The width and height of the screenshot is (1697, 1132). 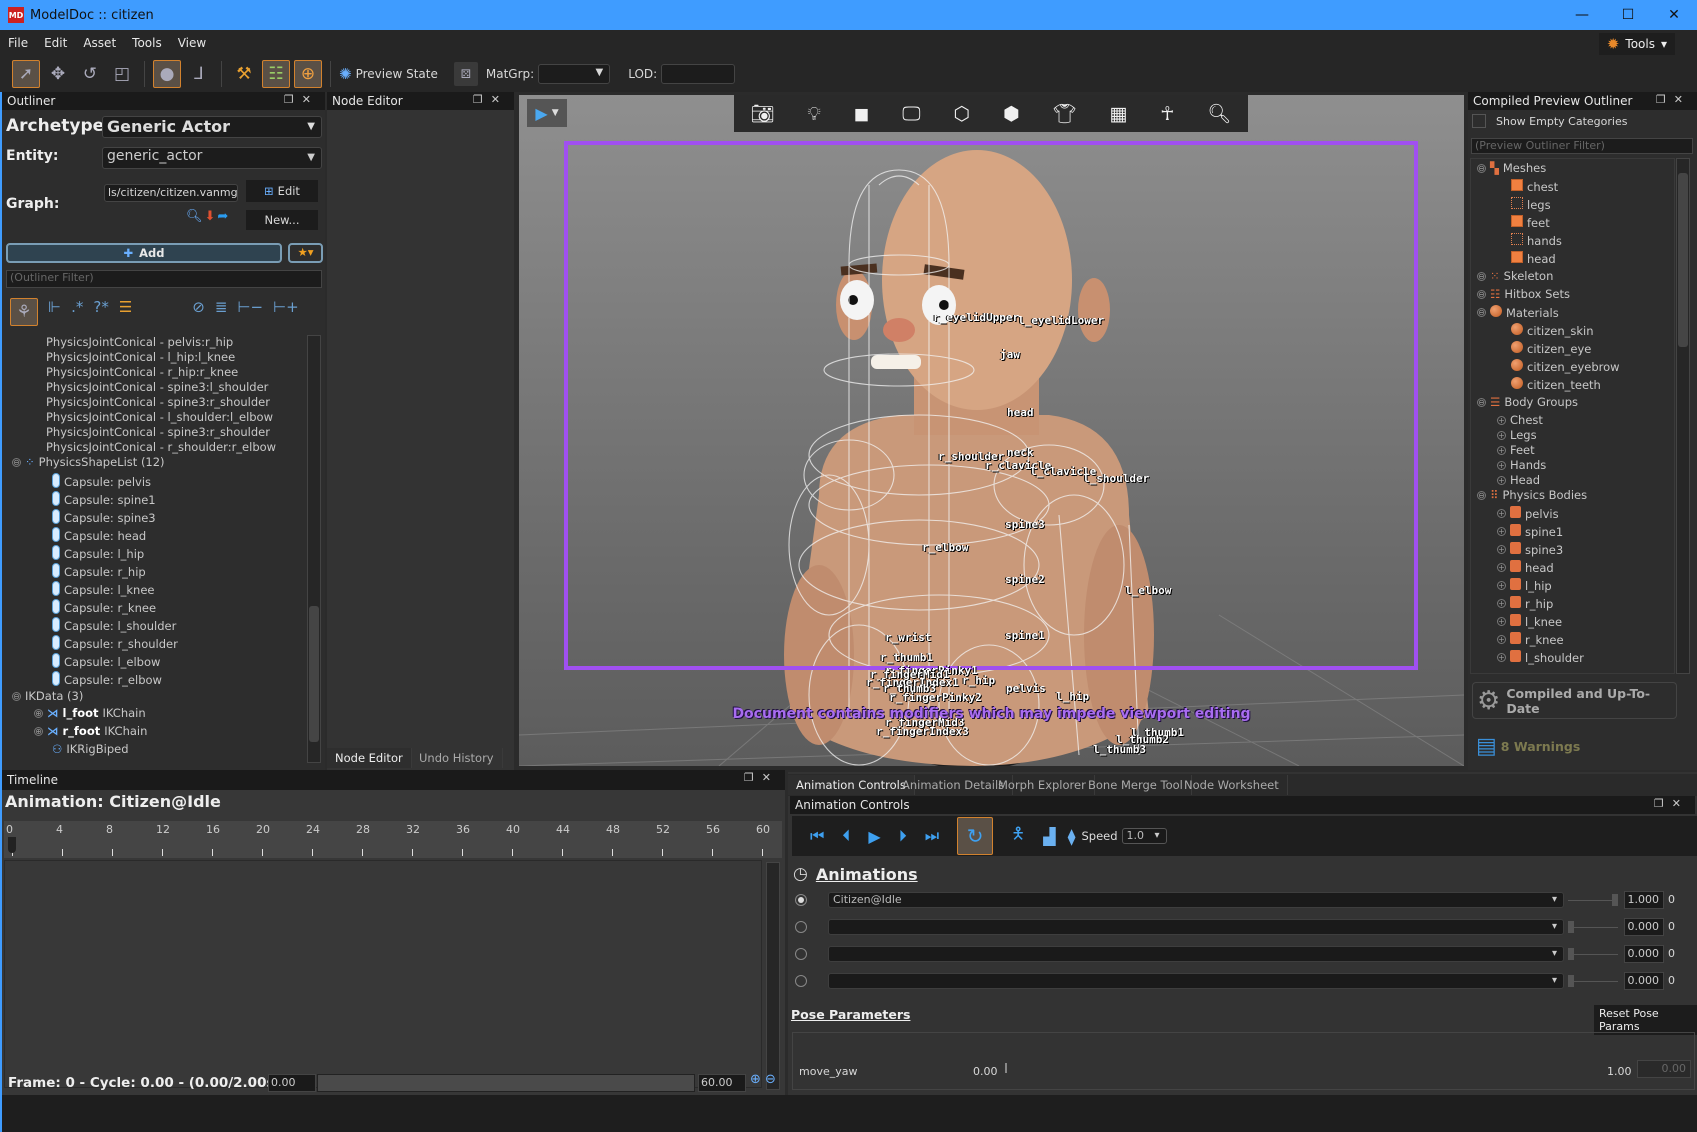 I want to click on mesh-hidden-icon, so click(x=1517, y=204).